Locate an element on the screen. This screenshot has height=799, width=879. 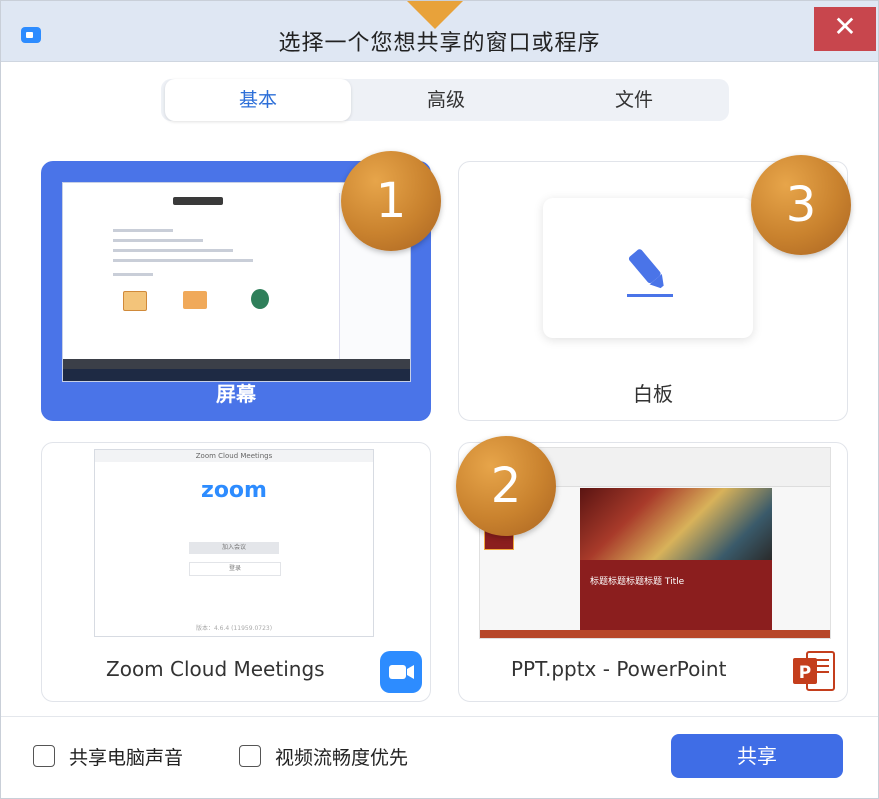
pointer-arrow-icon is located at coordinates (435, 15).